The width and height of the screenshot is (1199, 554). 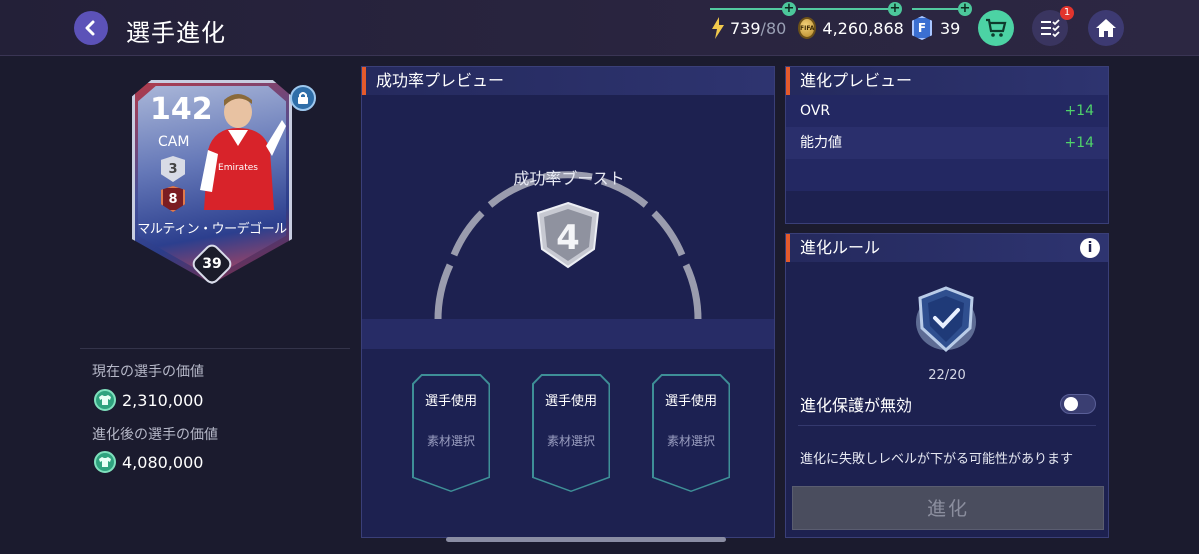 I want to click on checklist-icon, so click(x=1050, y=28).